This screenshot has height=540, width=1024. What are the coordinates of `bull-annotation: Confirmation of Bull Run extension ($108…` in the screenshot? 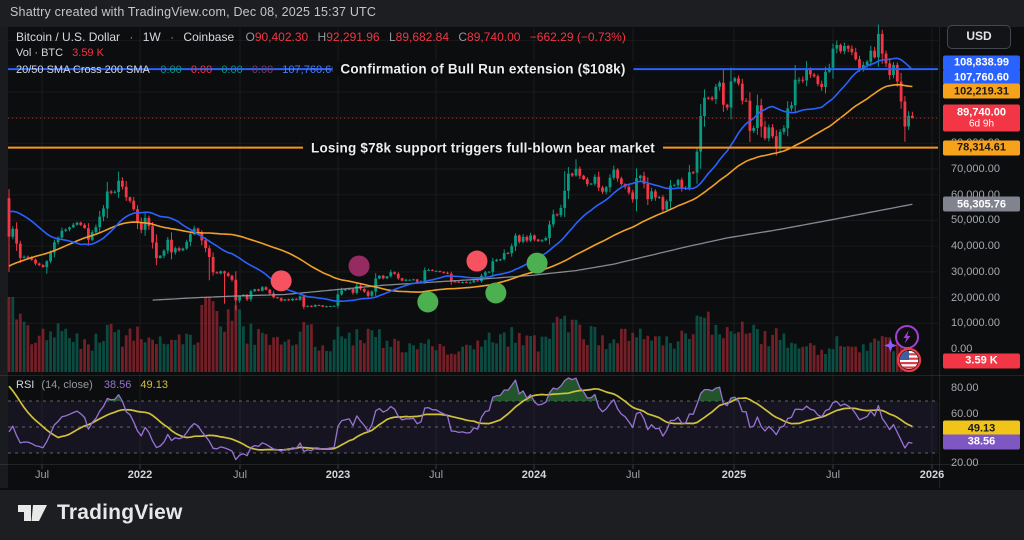 It's located at (483, 69).